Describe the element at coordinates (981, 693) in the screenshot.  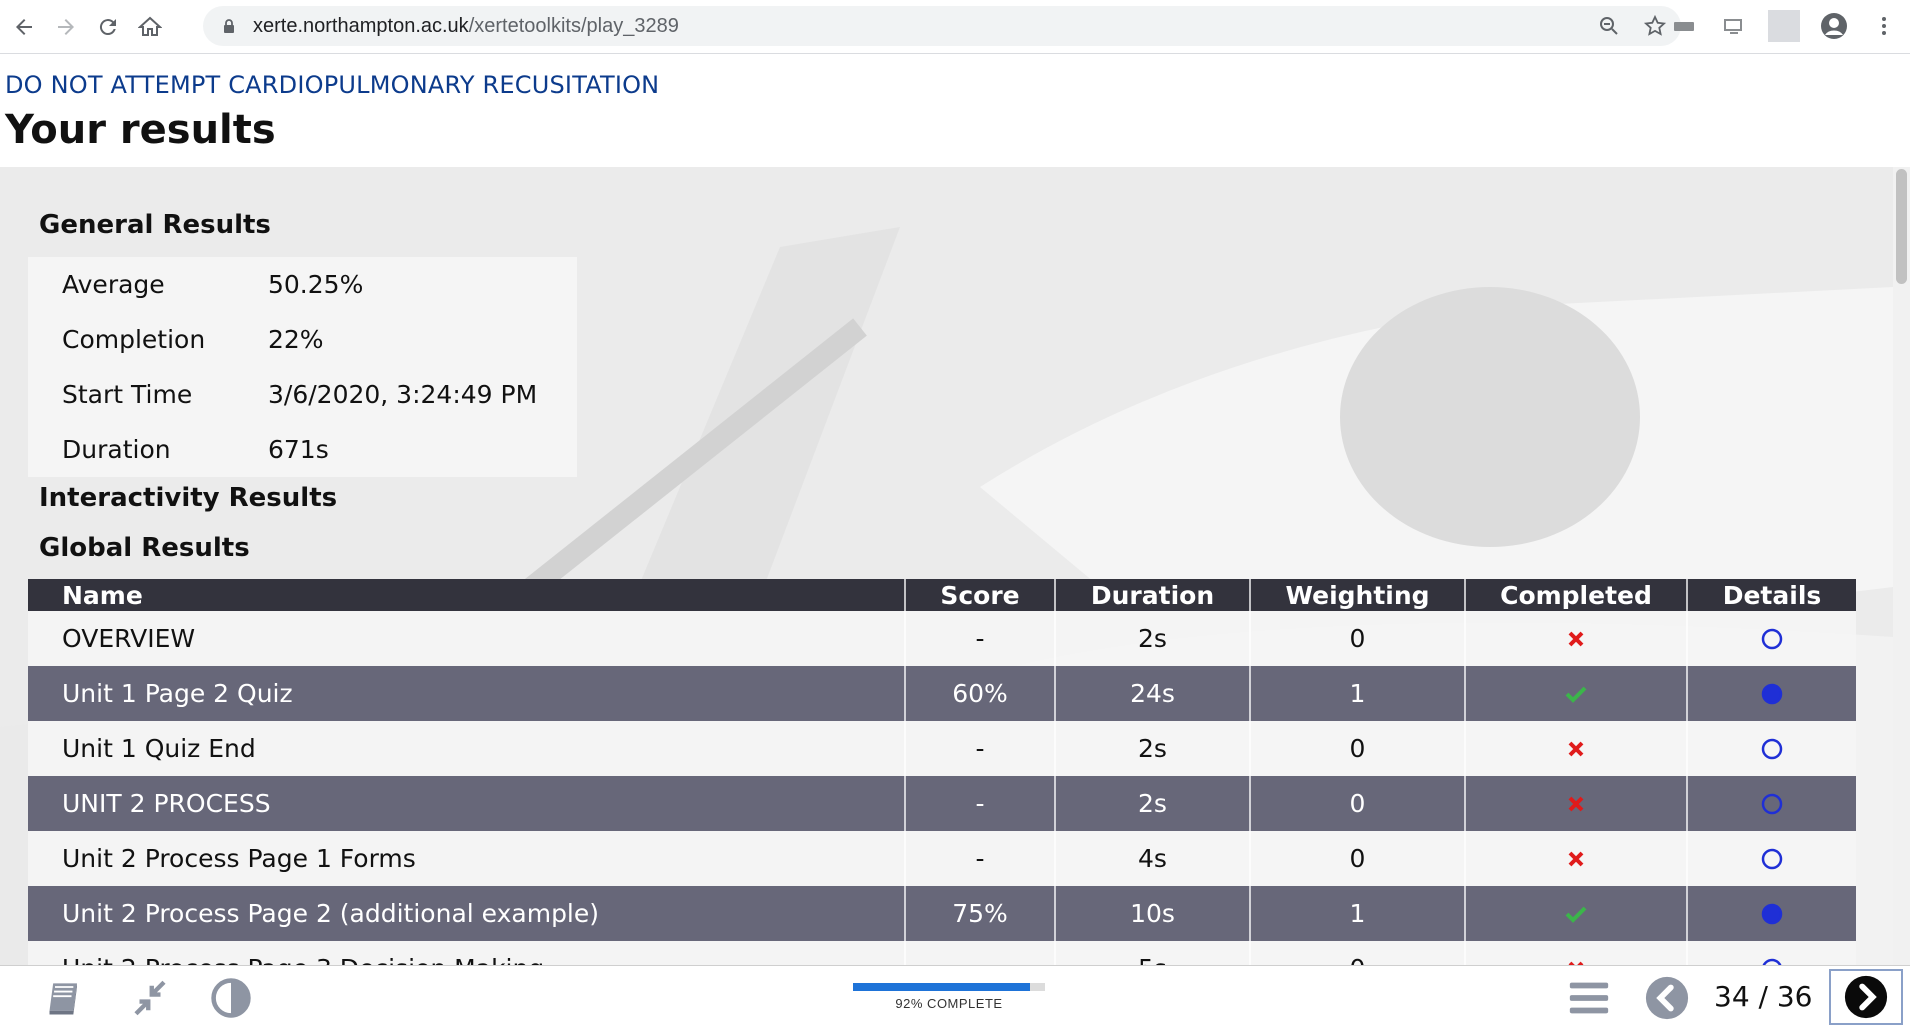
I see `row-score: 60%` at that location.